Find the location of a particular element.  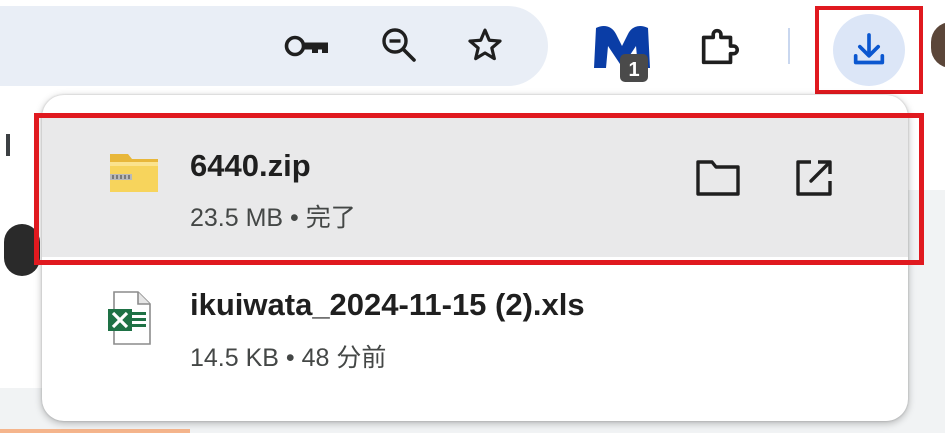

open-file-icon is located at coordinates (814, 178).